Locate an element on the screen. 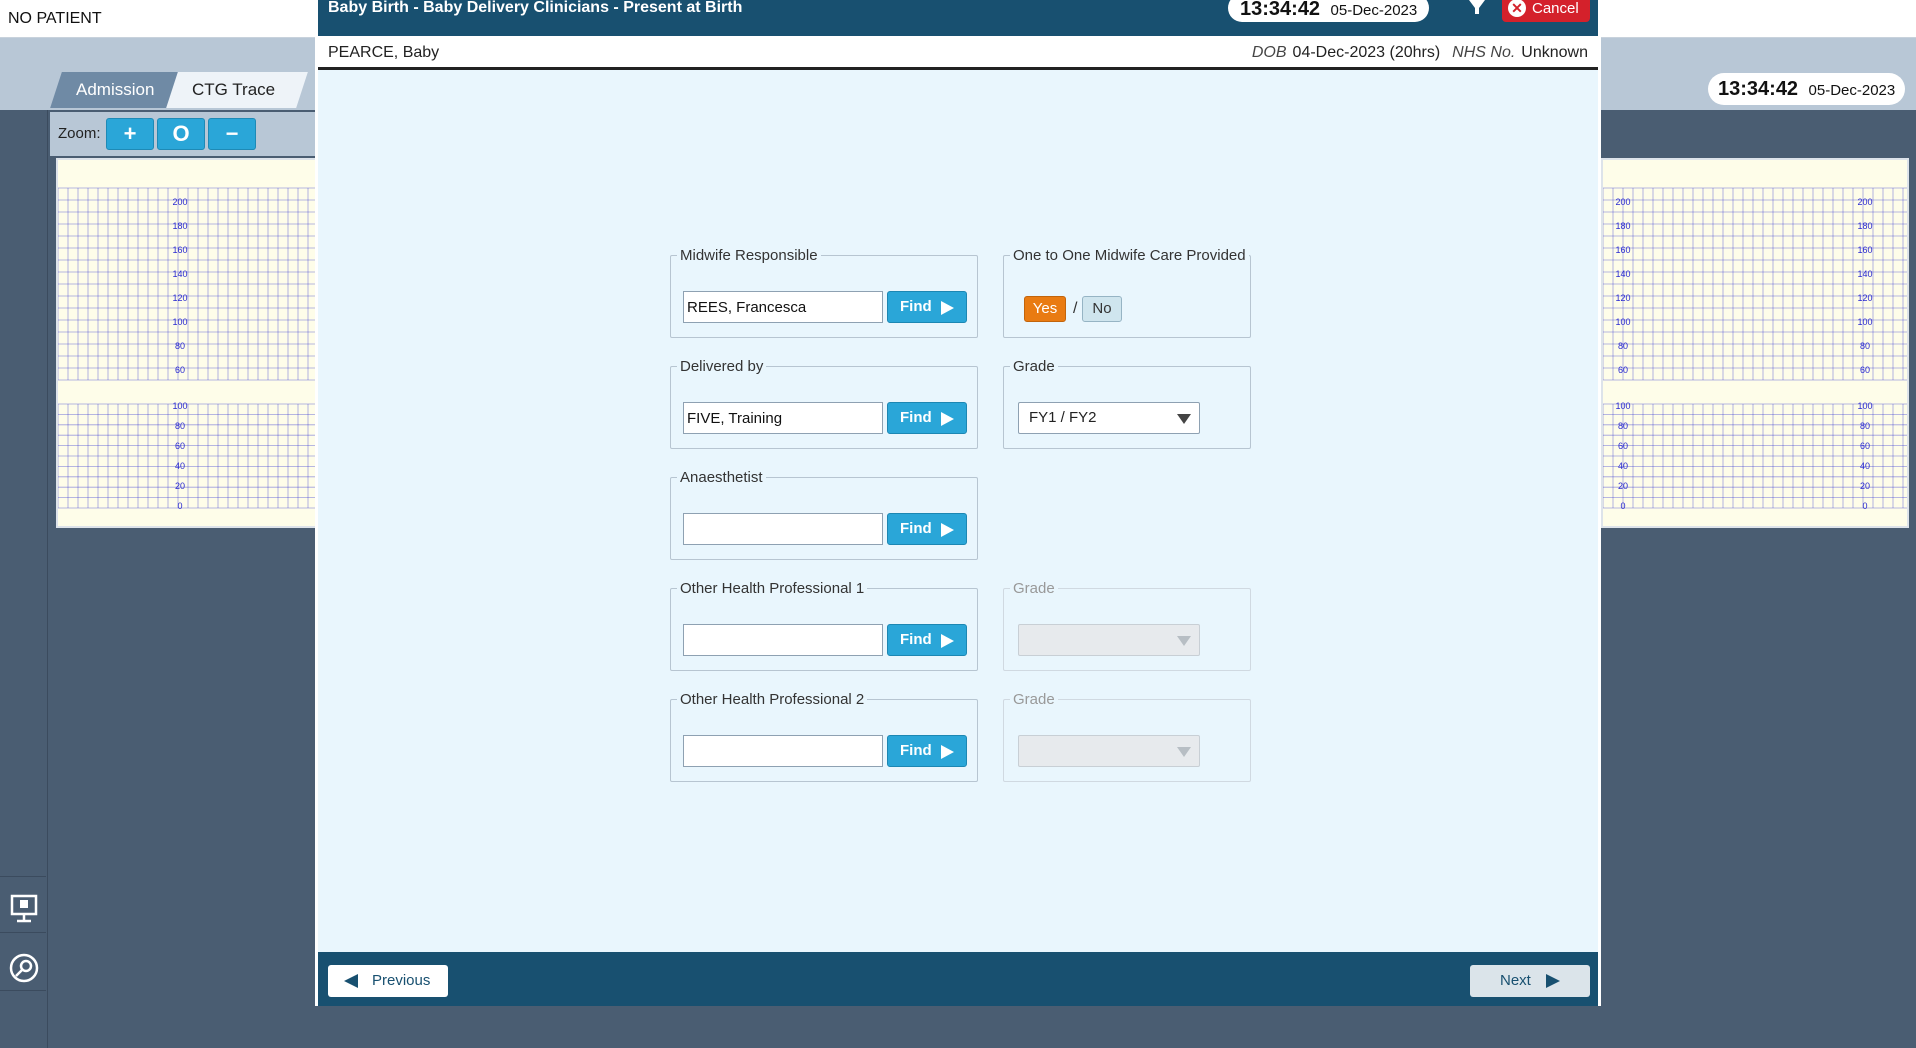  ctg-grid: 2001801601401201008060100806040200 is located at coordinates (188, 349).